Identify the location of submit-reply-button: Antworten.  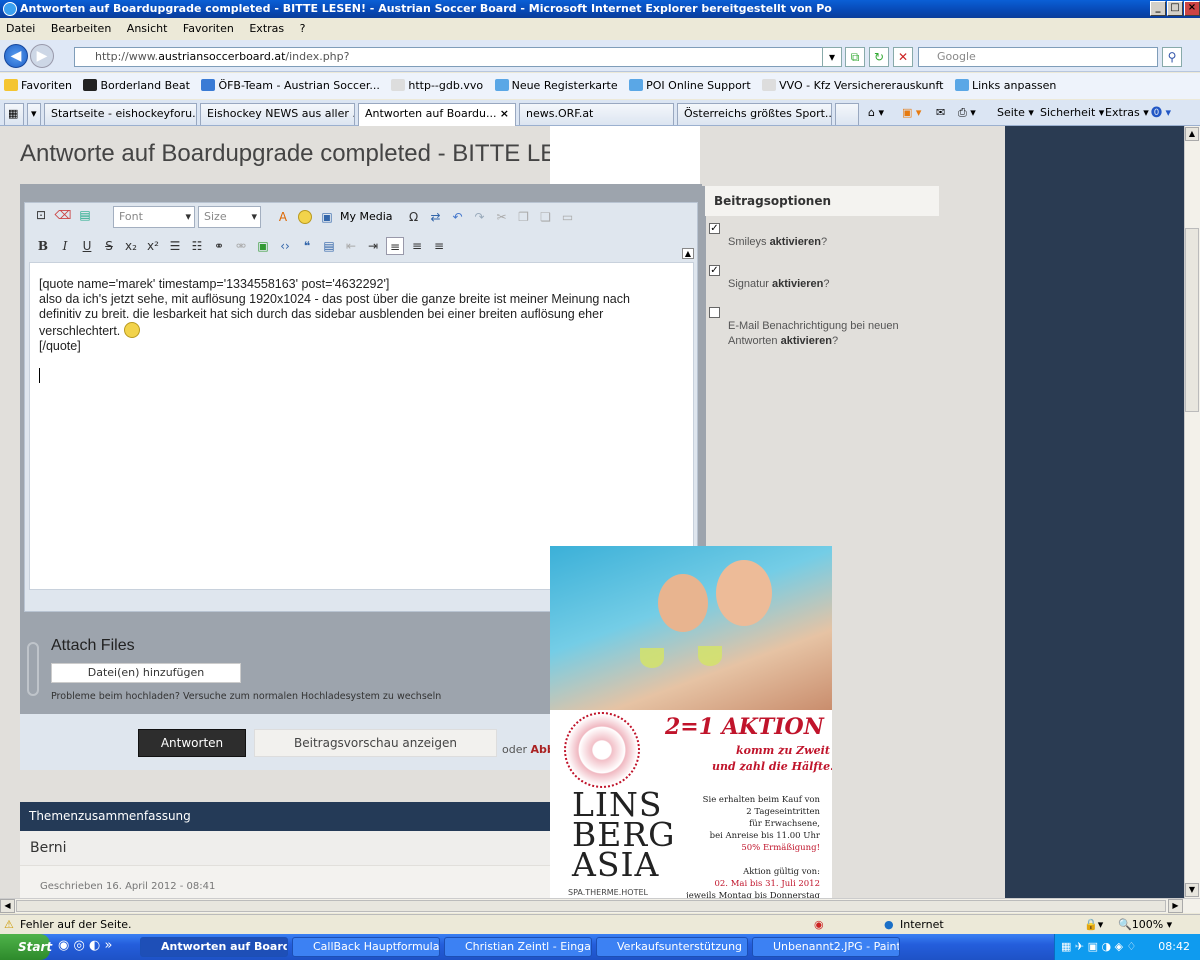
(192, 743).